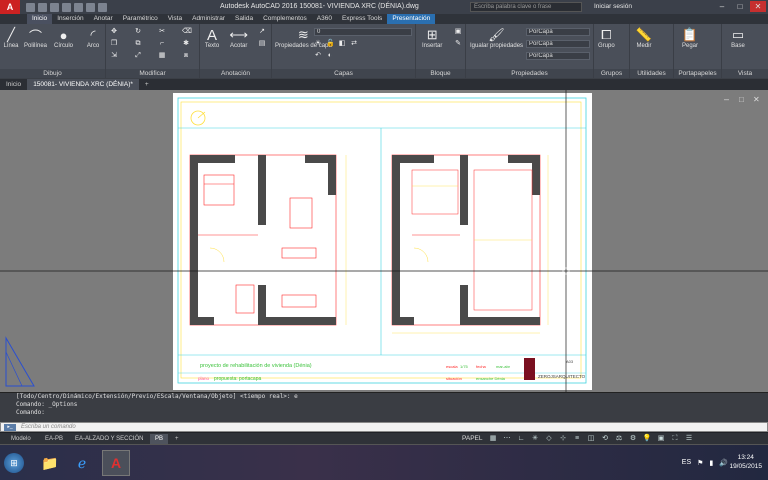 The width and height of the screenshot is (768, 480). What do you see at coordinates (212, 38) in the screenshot?
I see `text-button: A Texto` at bounding box center [212, 38].